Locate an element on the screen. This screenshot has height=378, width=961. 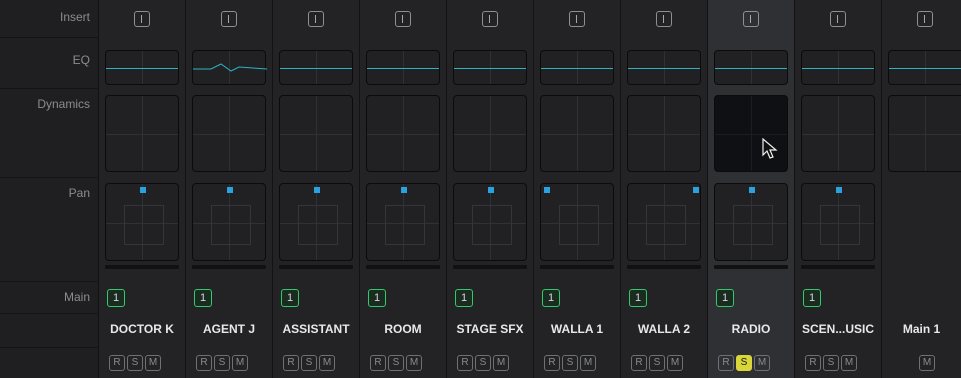
track-name: Main 1 is located at coordinates (921, 329).